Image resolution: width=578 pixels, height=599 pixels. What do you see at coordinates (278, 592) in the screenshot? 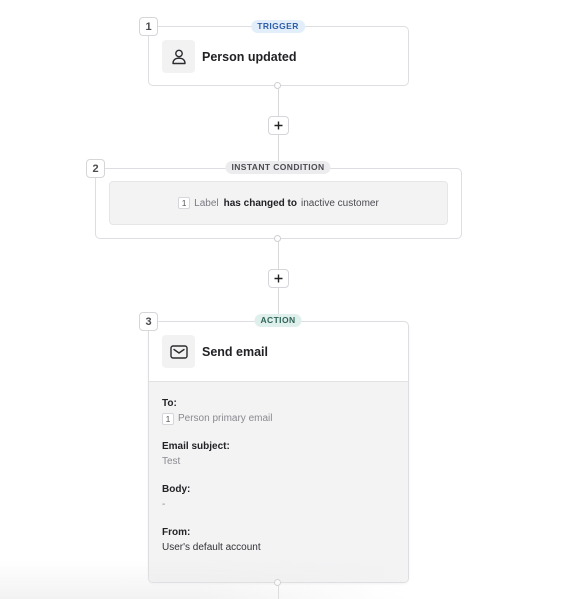
I see `connector-line` at bounding box center [278, 592].